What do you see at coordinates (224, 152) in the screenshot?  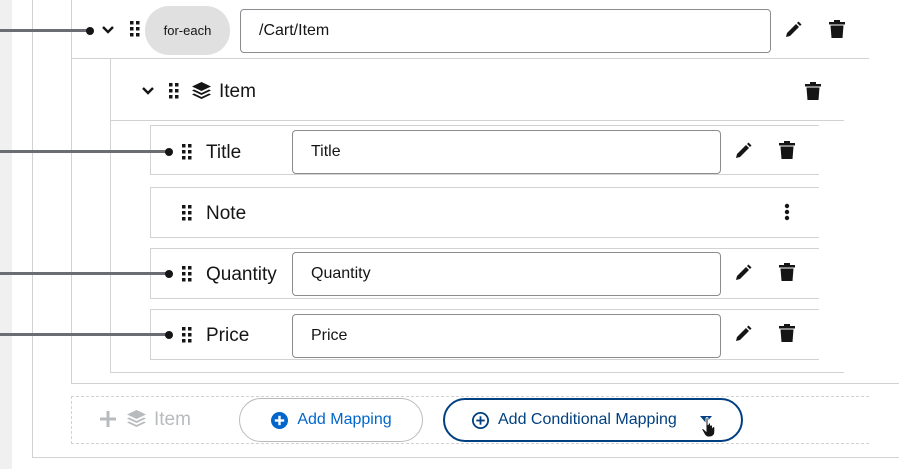 I see `title-field-label: Title` at bounding box center [224, 152].